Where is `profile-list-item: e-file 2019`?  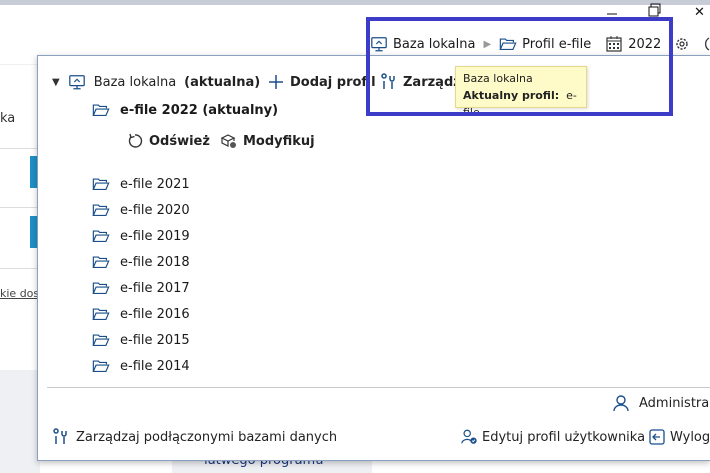 profile-list-item: e-file 2019 is located at coordinates (141, 236).